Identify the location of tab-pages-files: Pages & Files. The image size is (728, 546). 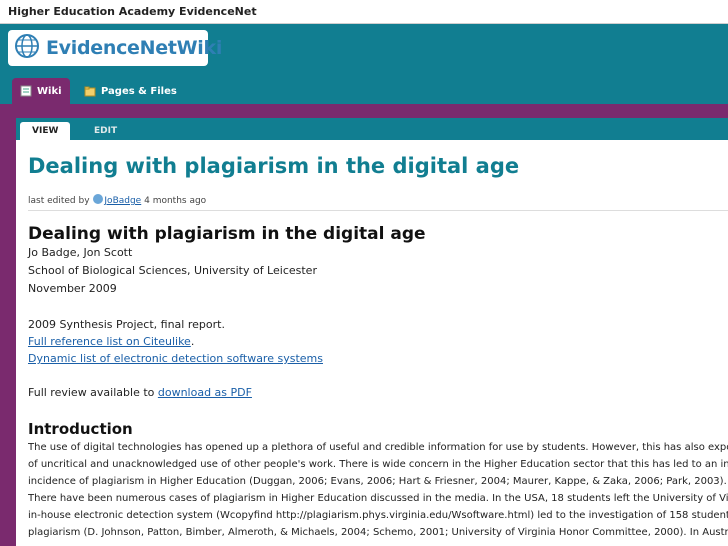
(130, 91).